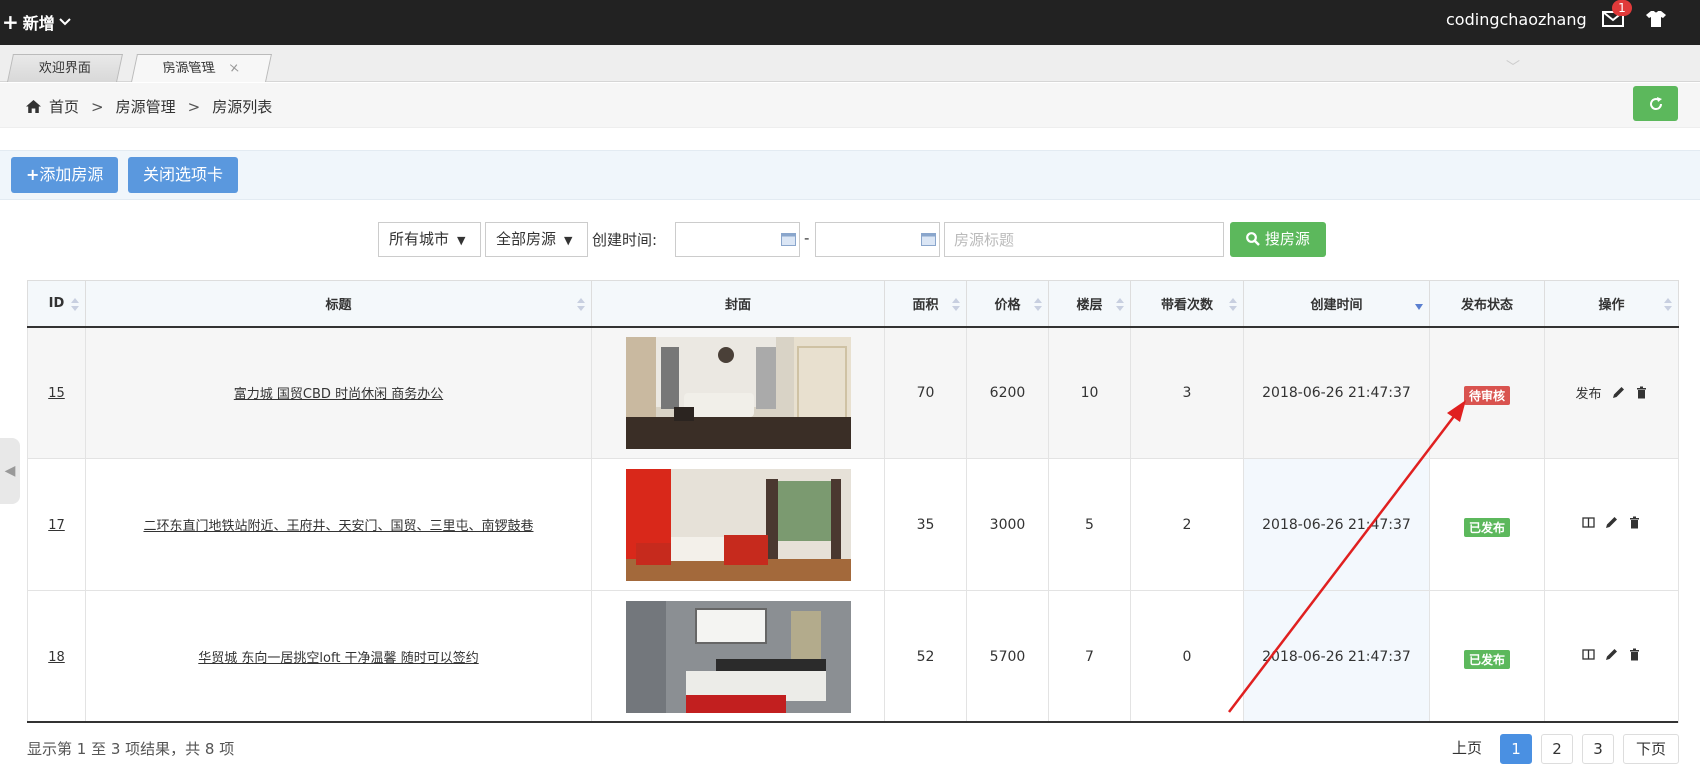 This screenshot has height=783, width=1700. Describe the element at coordinates (1089, 304) in the screenshot. I see `column-header-floor: 楼层` at that location.